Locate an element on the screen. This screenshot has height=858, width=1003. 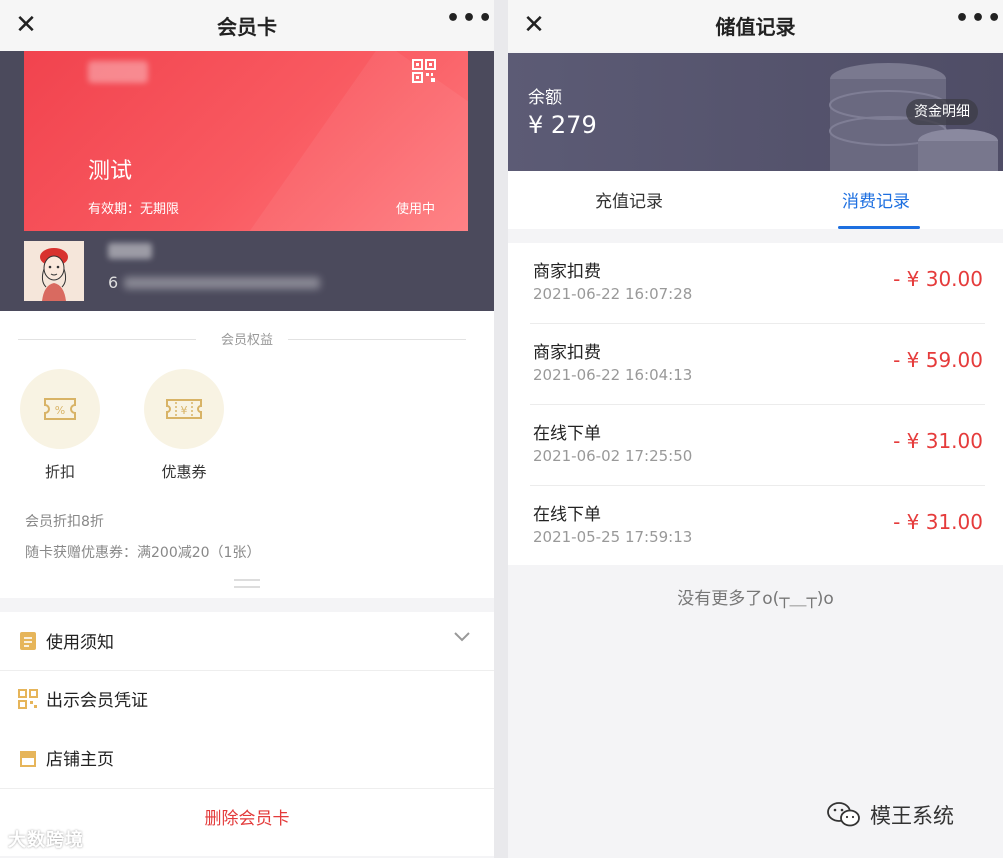
no-more-text: 没有更多了o(┬＿┬)o is located at coordinates (755, 599).